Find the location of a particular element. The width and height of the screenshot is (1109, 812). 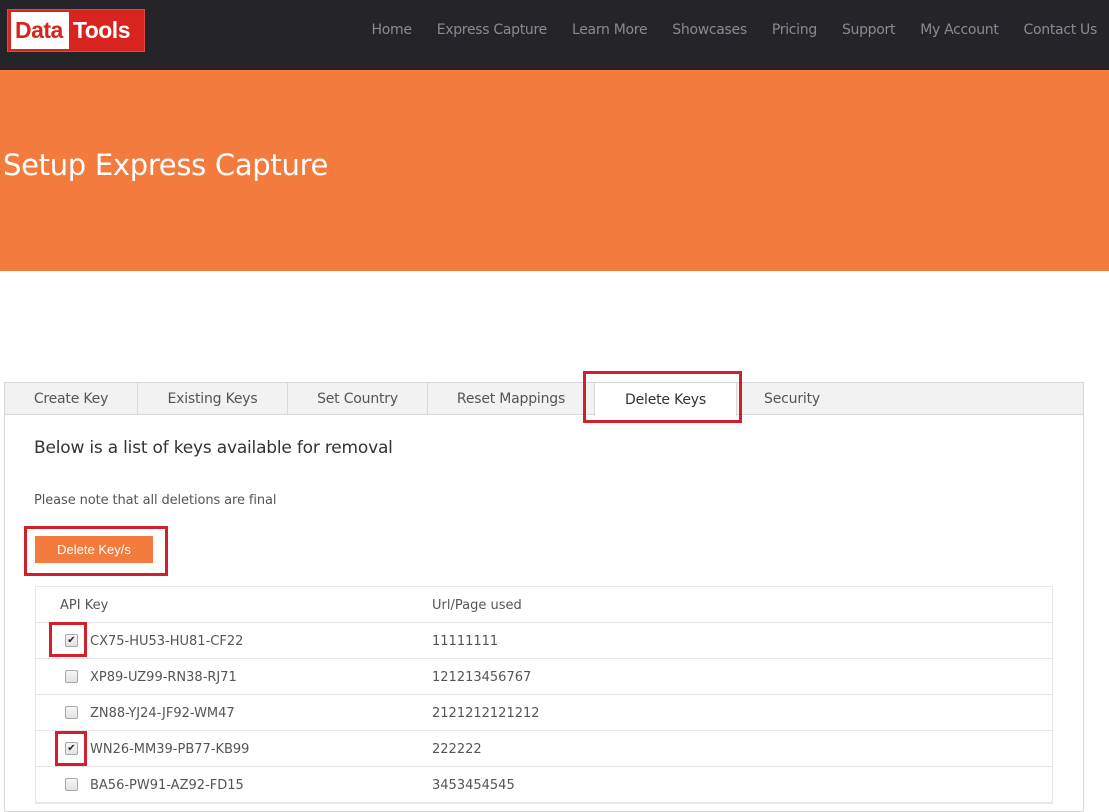

nav-my-account: My Account is located at coordinates (959, 30).